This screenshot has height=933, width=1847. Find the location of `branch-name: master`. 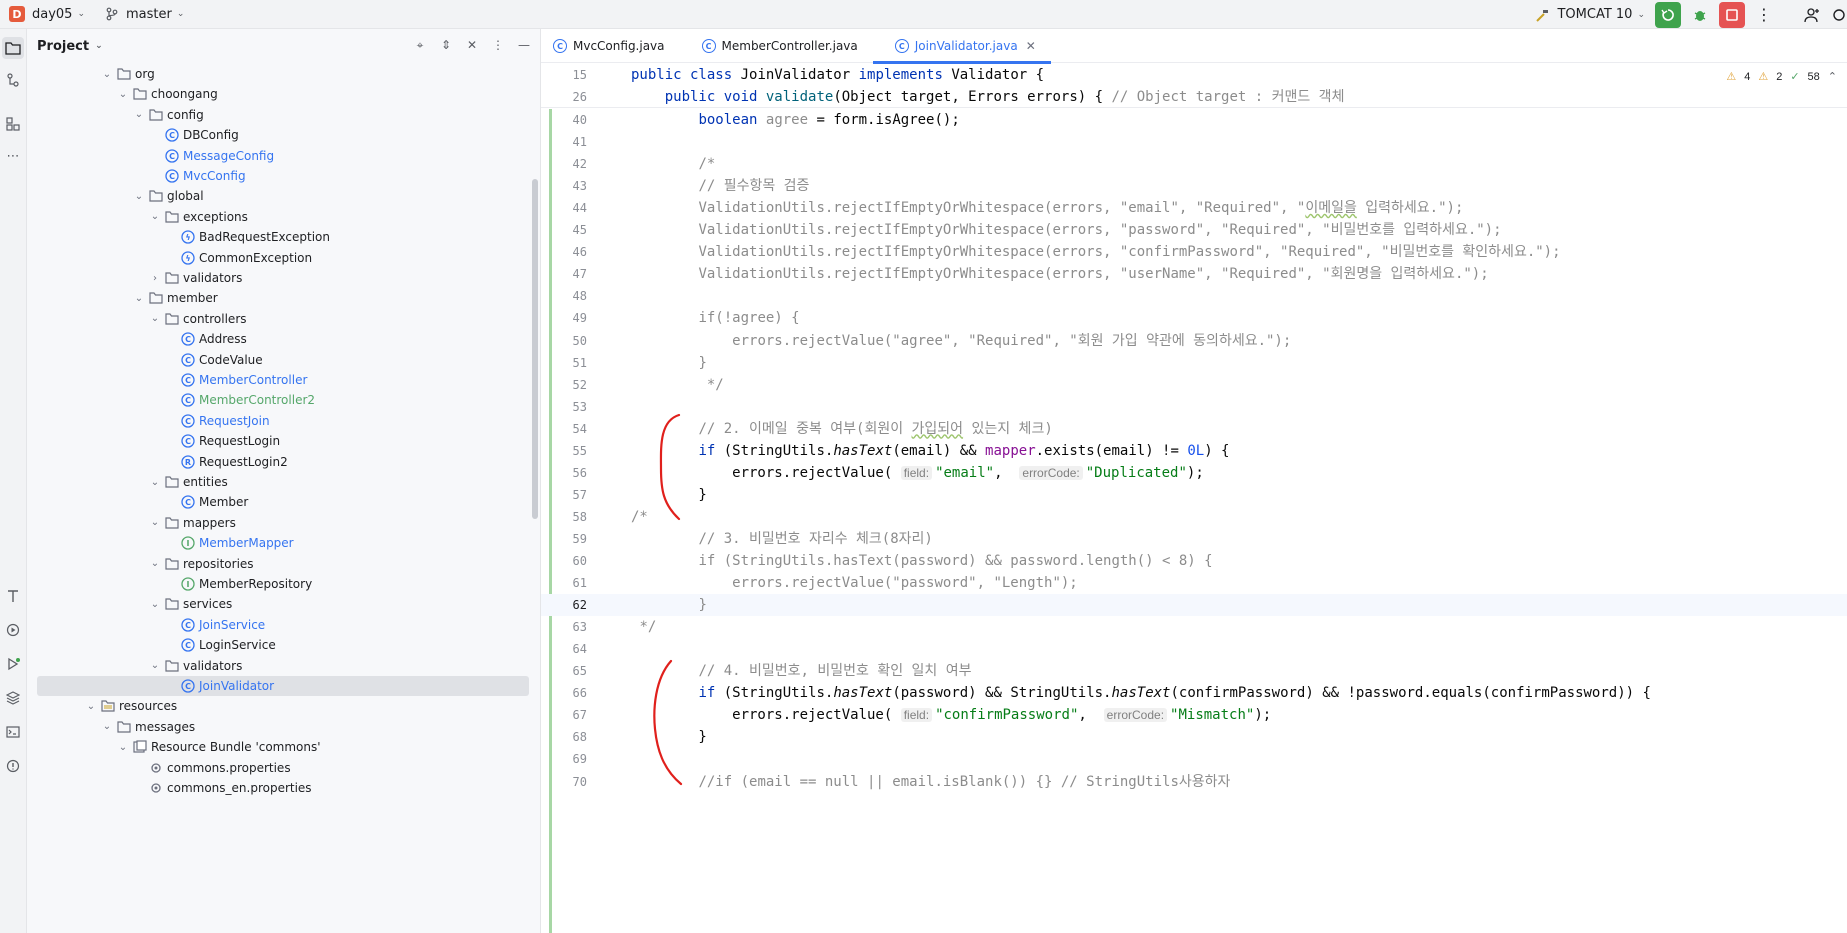

branch-name: master is located at coordinates (149, 14).